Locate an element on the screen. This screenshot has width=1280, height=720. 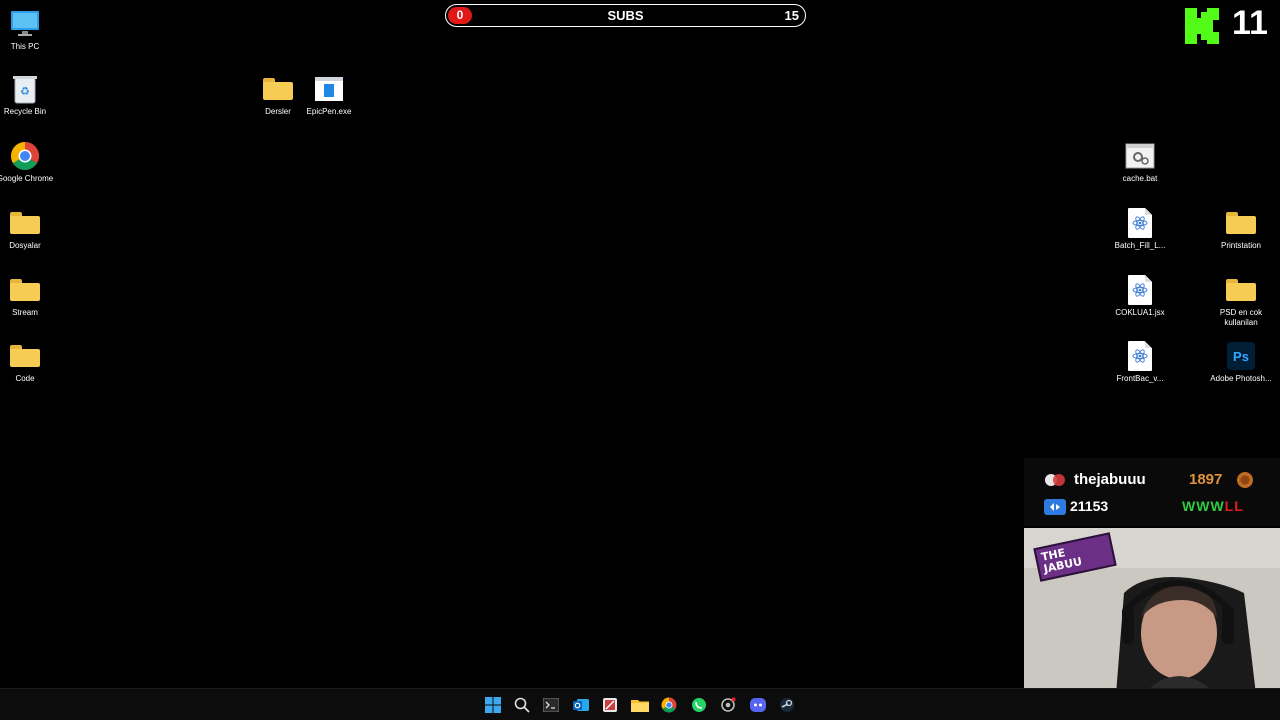
snipping-tool-icon is located at coordinates (610, 705).